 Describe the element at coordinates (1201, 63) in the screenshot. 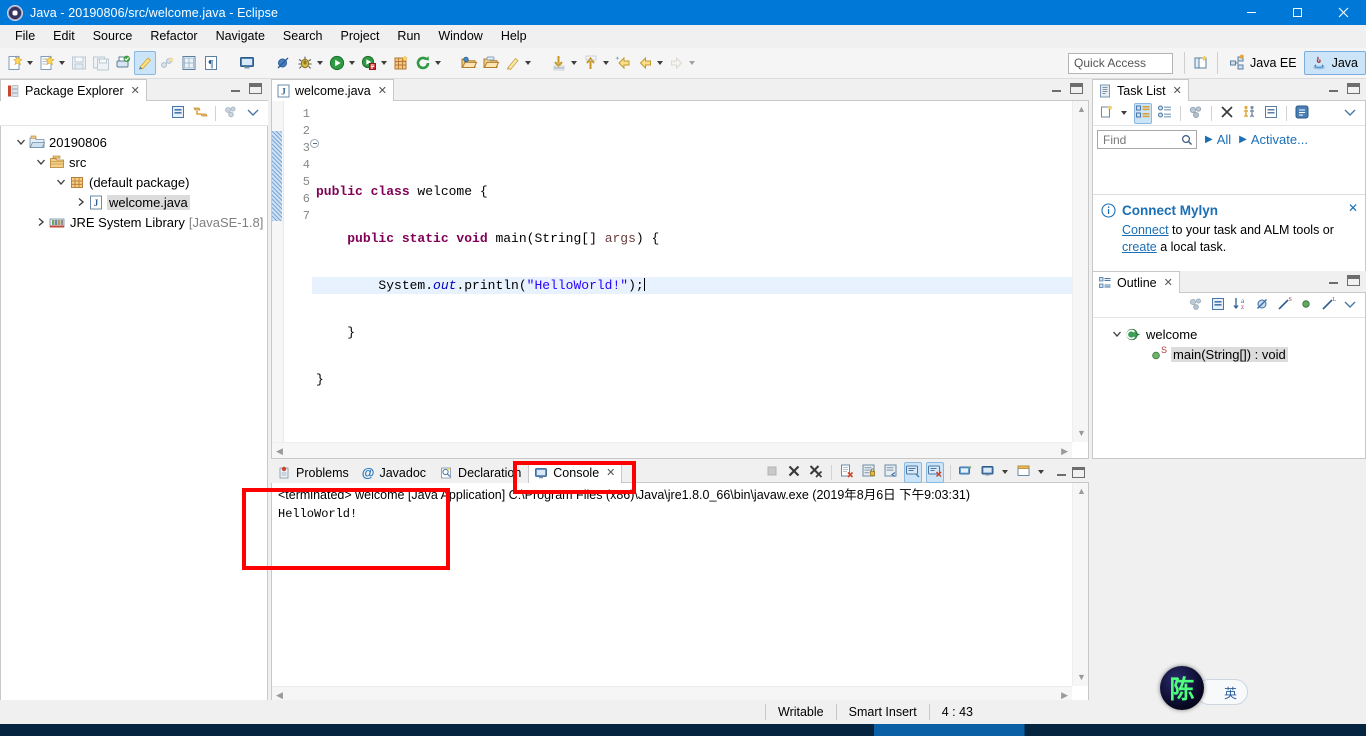

I see `open-perspective-button` at that location.